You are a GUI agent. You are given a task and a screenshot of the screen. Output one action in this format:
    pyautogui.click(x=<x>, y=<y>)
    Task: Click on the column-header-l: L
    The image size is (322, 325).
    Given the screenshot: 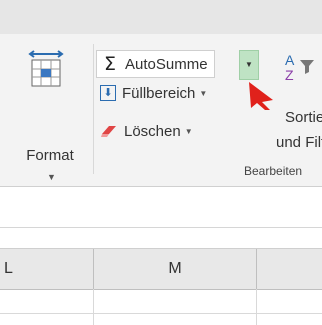 What is the action you would take?
    pyautogui.click(x=47, y=269)
    